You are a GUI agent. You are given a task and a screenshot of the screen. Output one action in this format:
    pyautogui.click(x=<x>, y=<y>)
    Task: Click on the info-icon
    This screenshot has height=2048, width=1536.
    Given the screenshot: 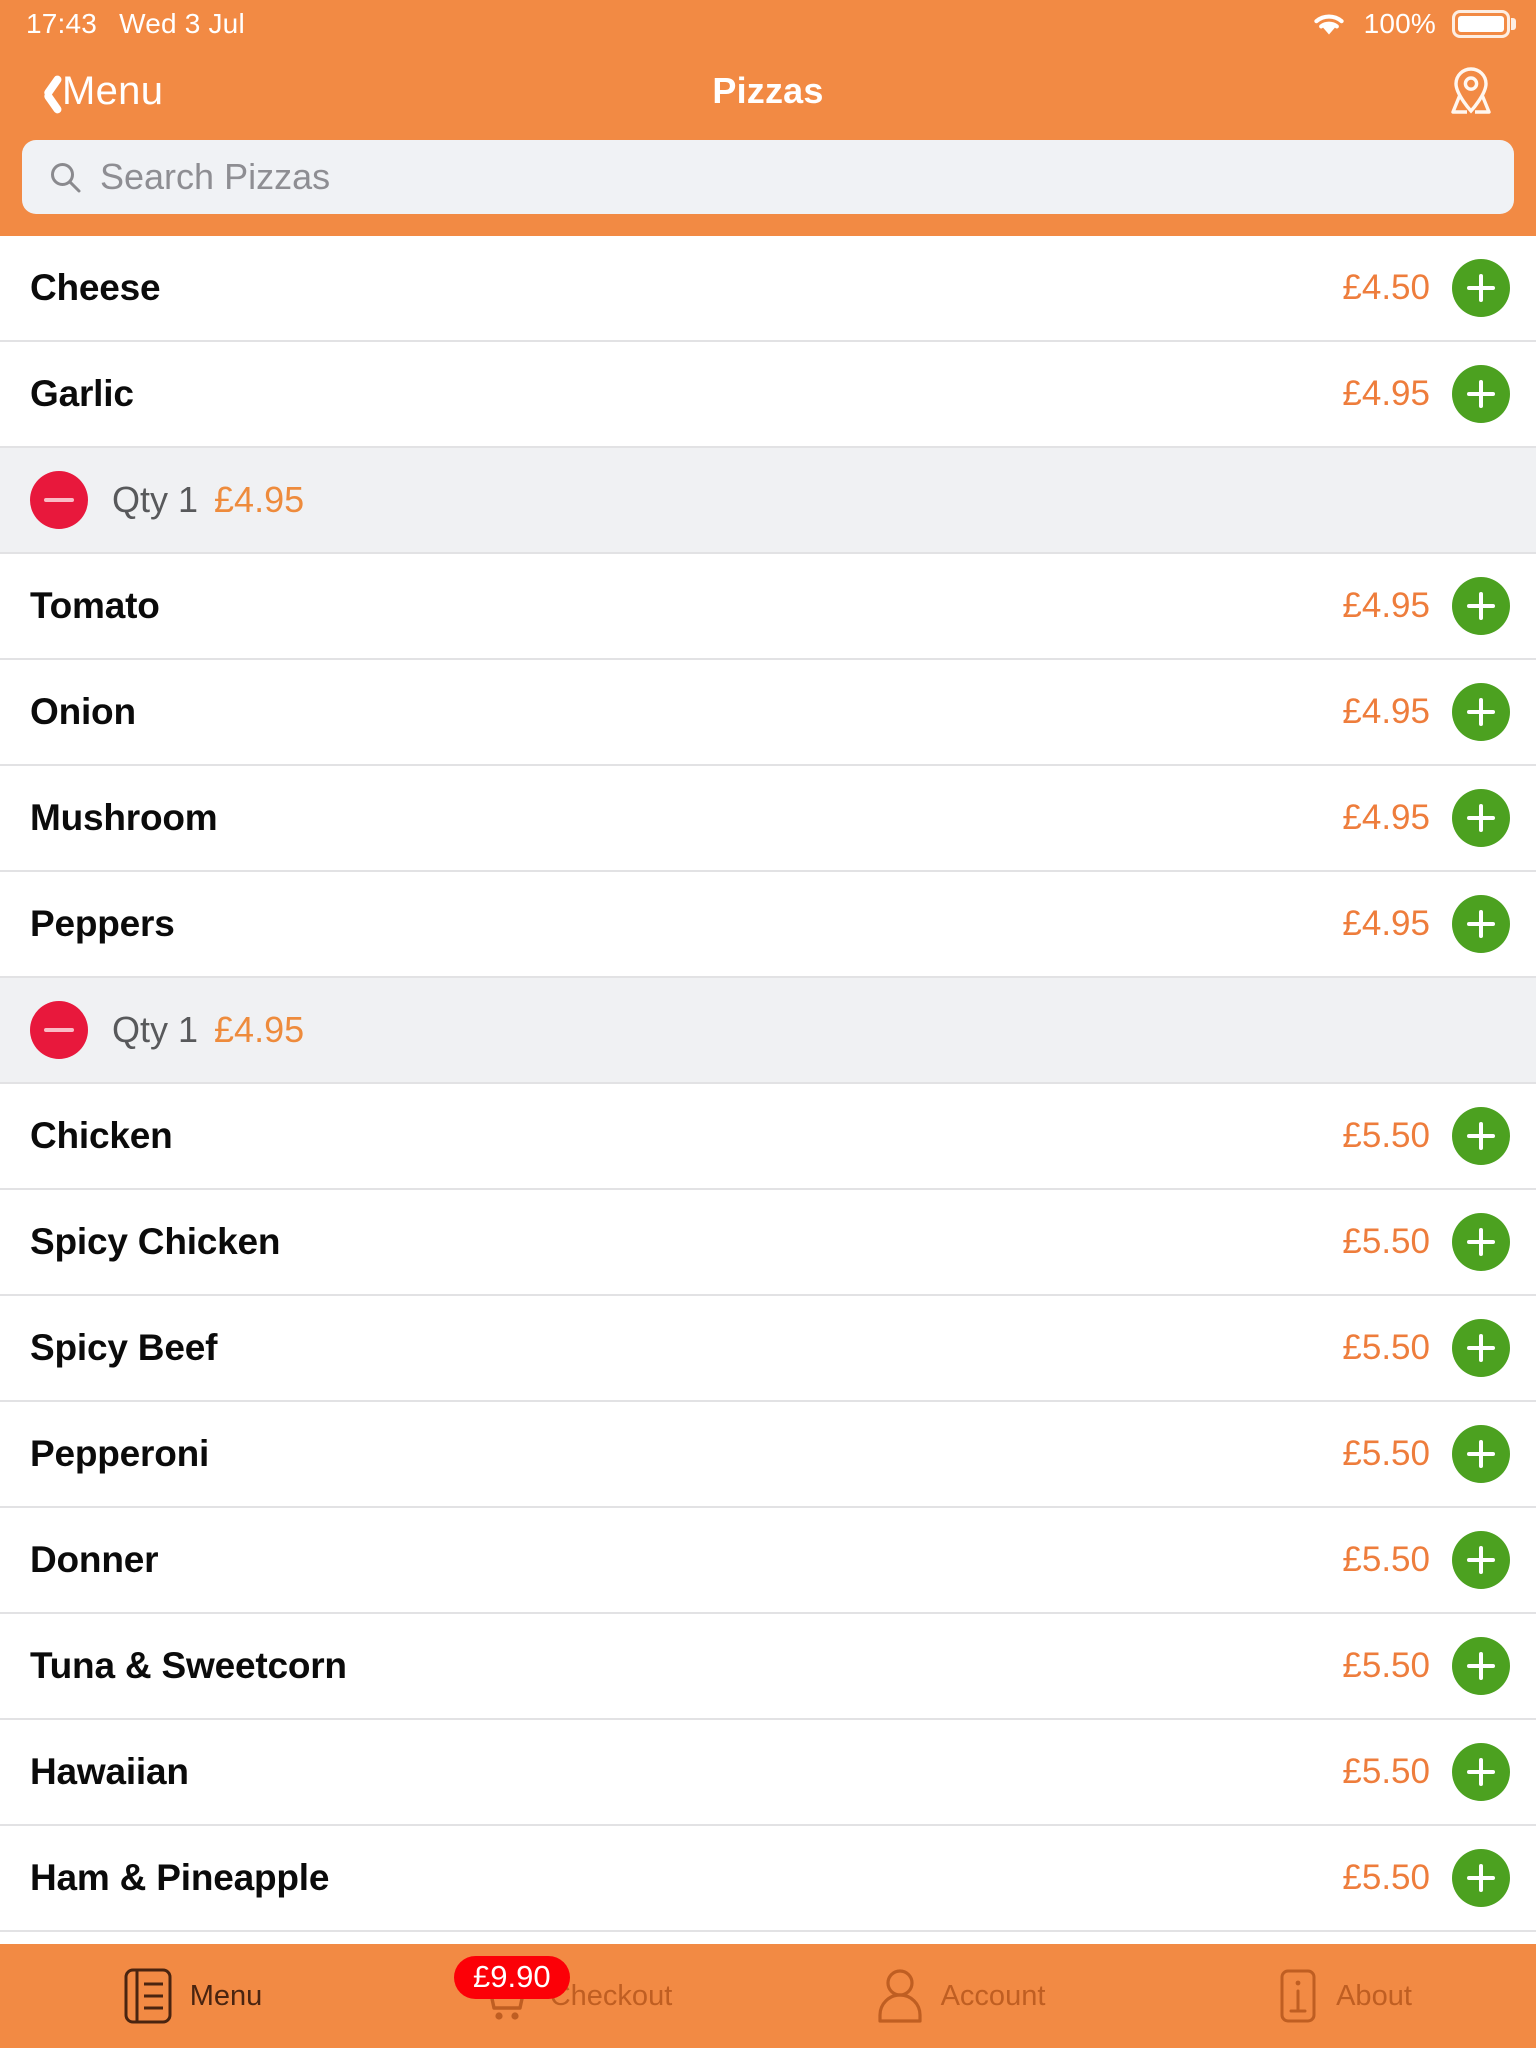 What is the action you would take?
    pyautogui.click(x=1298, y=1996)
    